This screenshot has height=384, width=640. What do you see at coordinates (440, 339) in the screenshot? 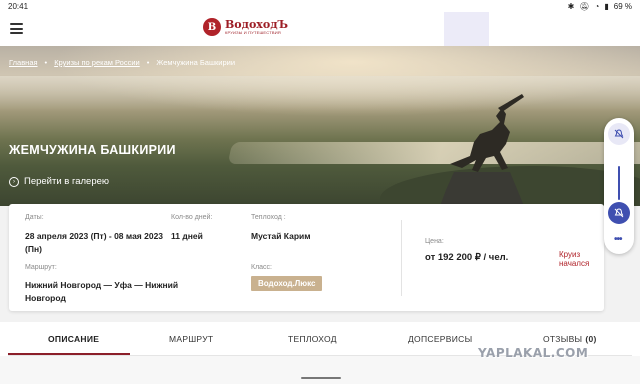
I see `tab-extra-services: ДОПСЕРВИСЫ` at bounding box center [440, 339].